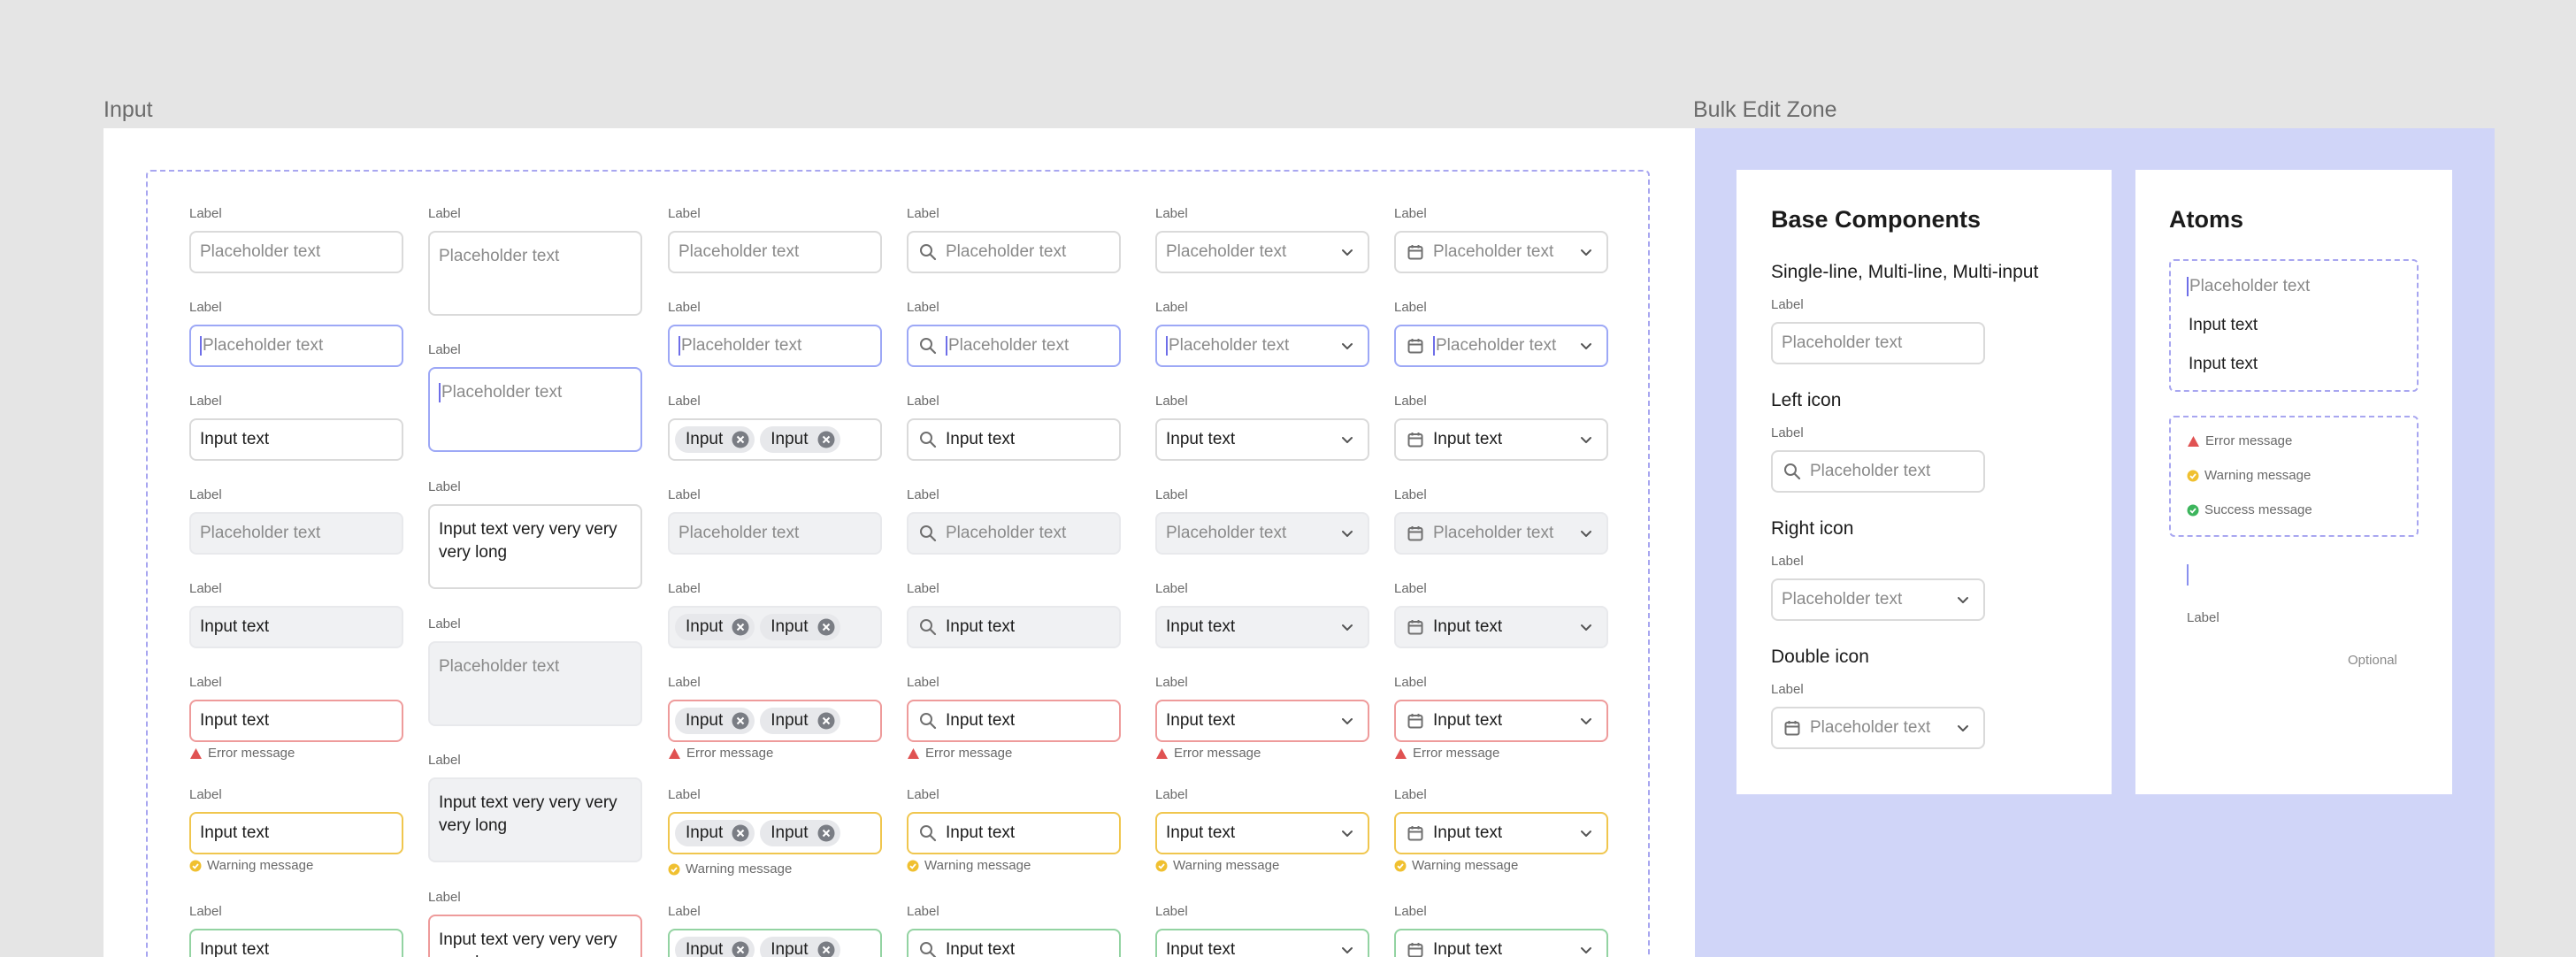 The image size is (2576, 957). I want to click on multi-input-input-warning: Input Input, so click(775, 833).